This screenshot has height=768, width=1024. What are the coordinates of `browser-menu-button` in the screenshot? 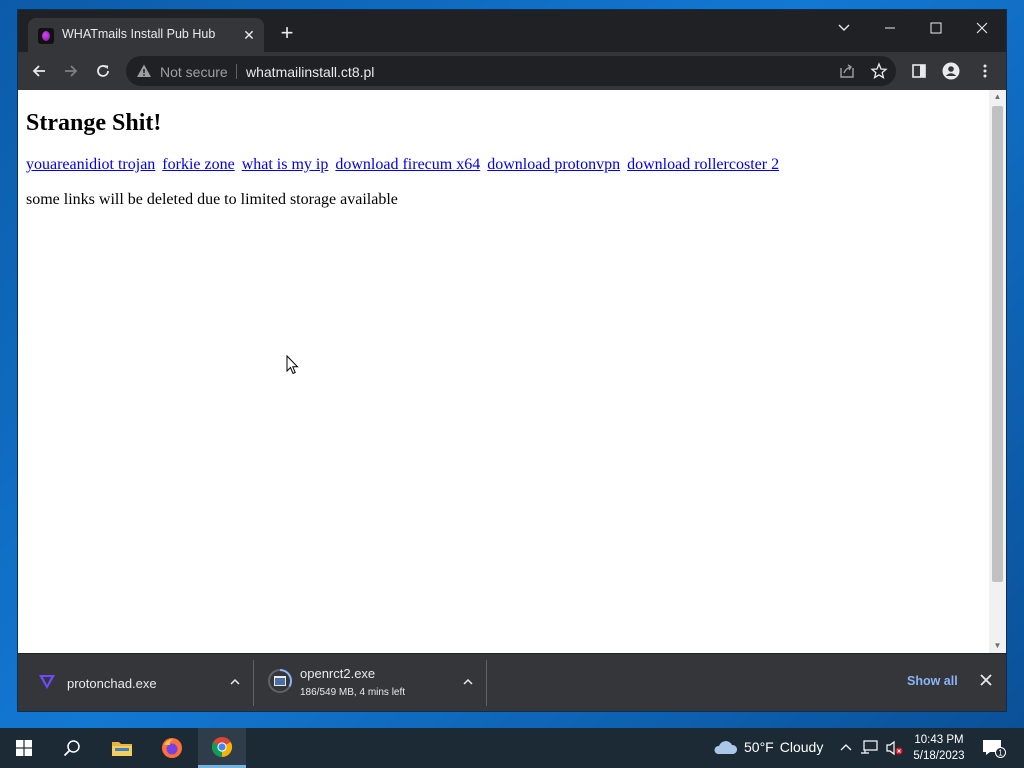 It's located at (985, 71).